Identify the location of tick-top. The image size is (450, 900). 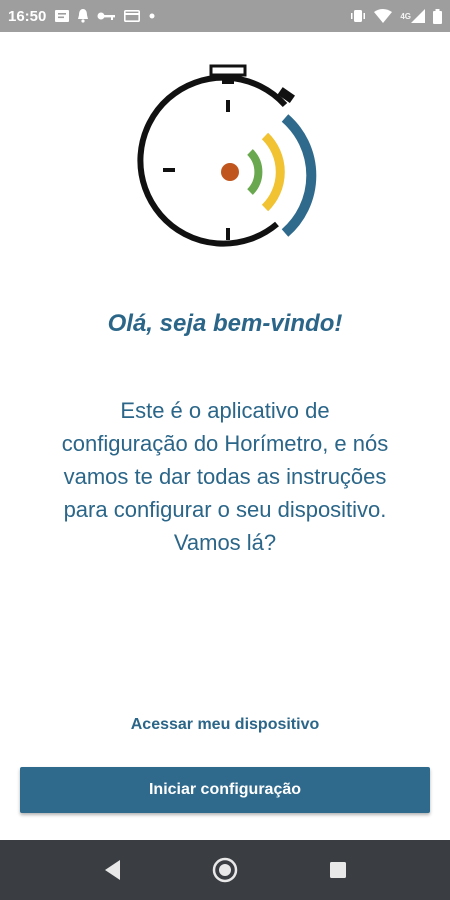
(228, 106).